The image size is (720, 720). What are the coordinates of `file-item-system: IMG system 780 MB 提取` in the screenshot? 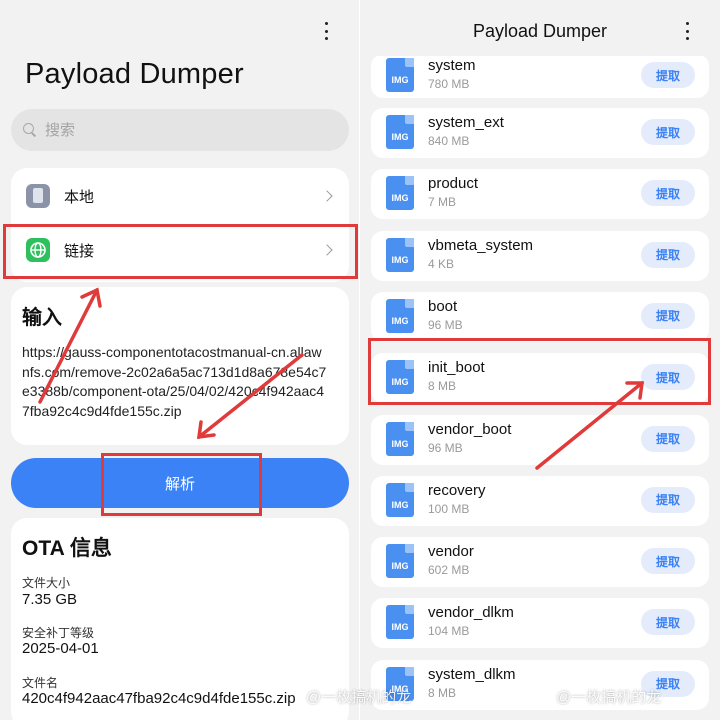 It's located at (540, 76).